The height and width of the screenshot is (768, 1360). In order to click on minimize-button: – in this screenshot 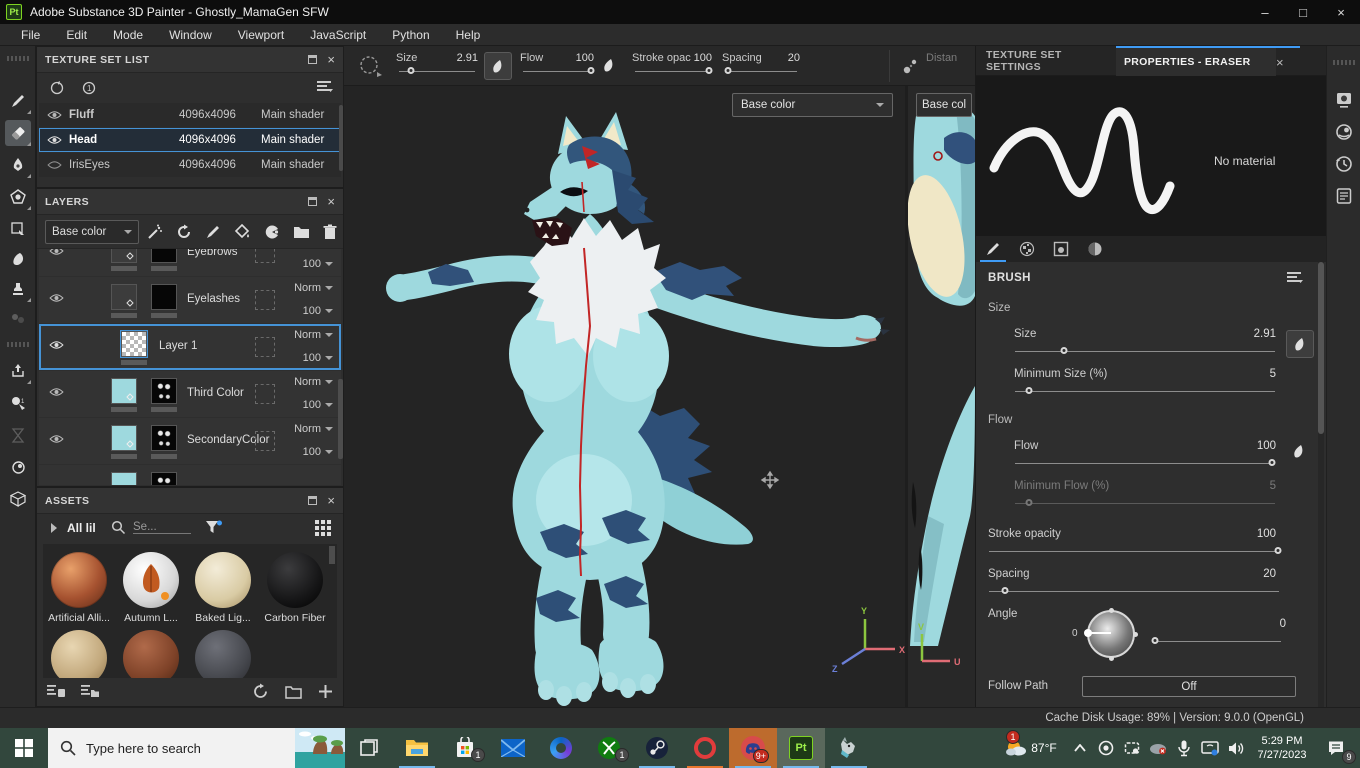, I will do `click(1265, 12)`.